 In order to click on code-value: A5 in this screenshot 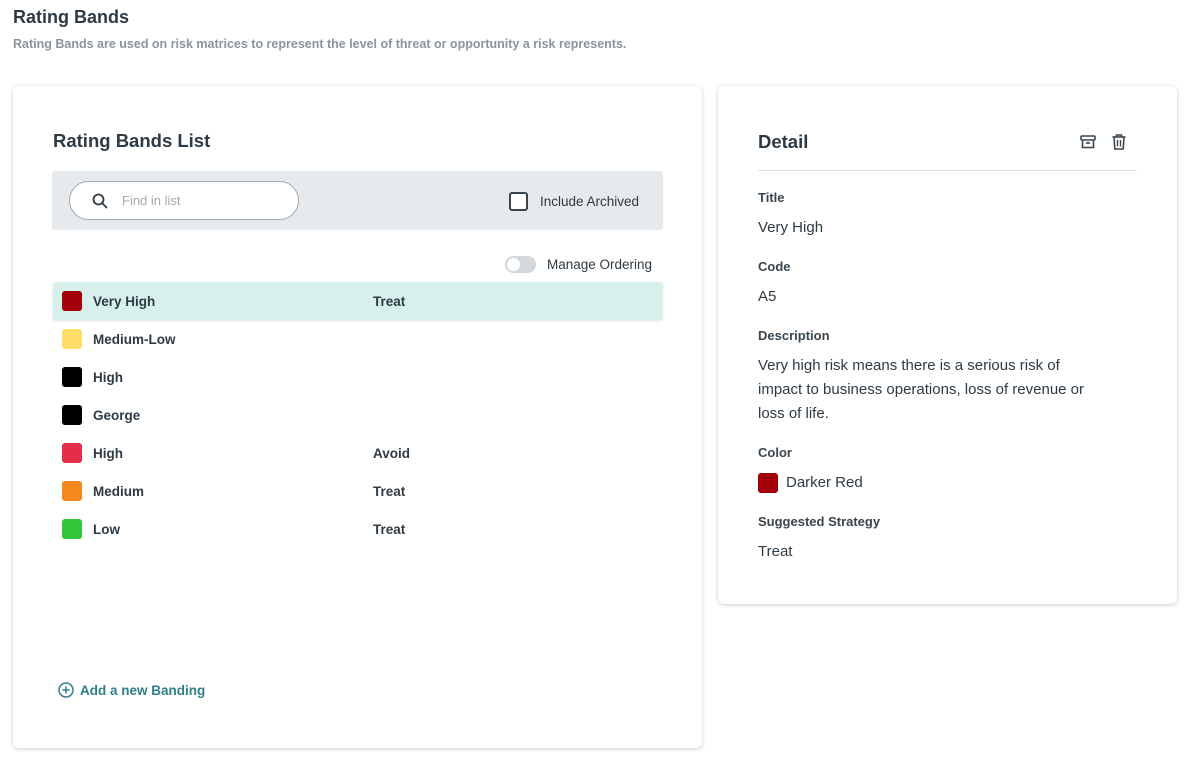, I will do `click(767, 296)`.